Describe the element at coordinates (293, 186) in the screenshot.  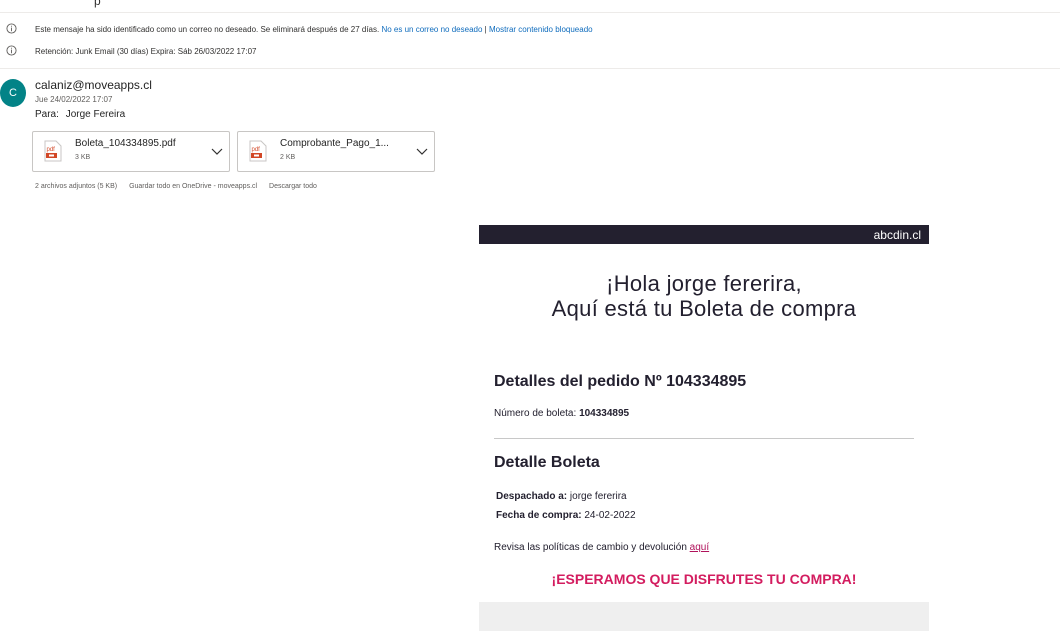
I see `download-all-button: Descargar todo` at that location.